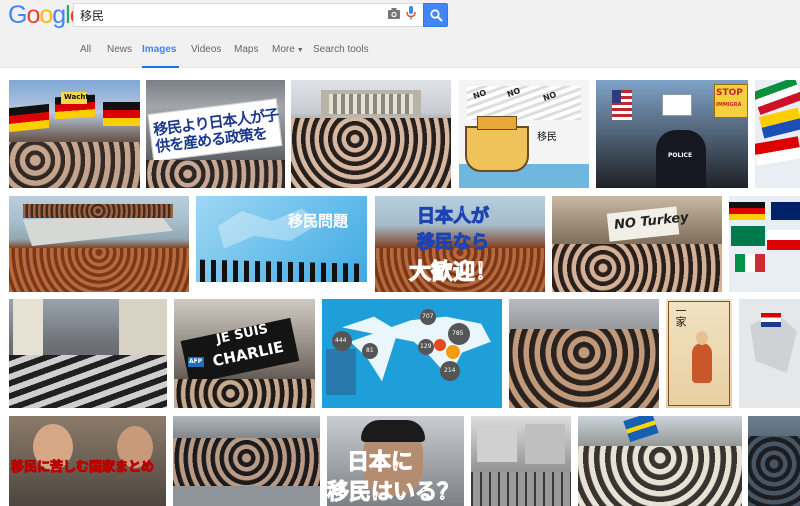 The height and width of the screenshot is (506, 800). I want to click on image-result: NO Turkey, so click(637, 244).